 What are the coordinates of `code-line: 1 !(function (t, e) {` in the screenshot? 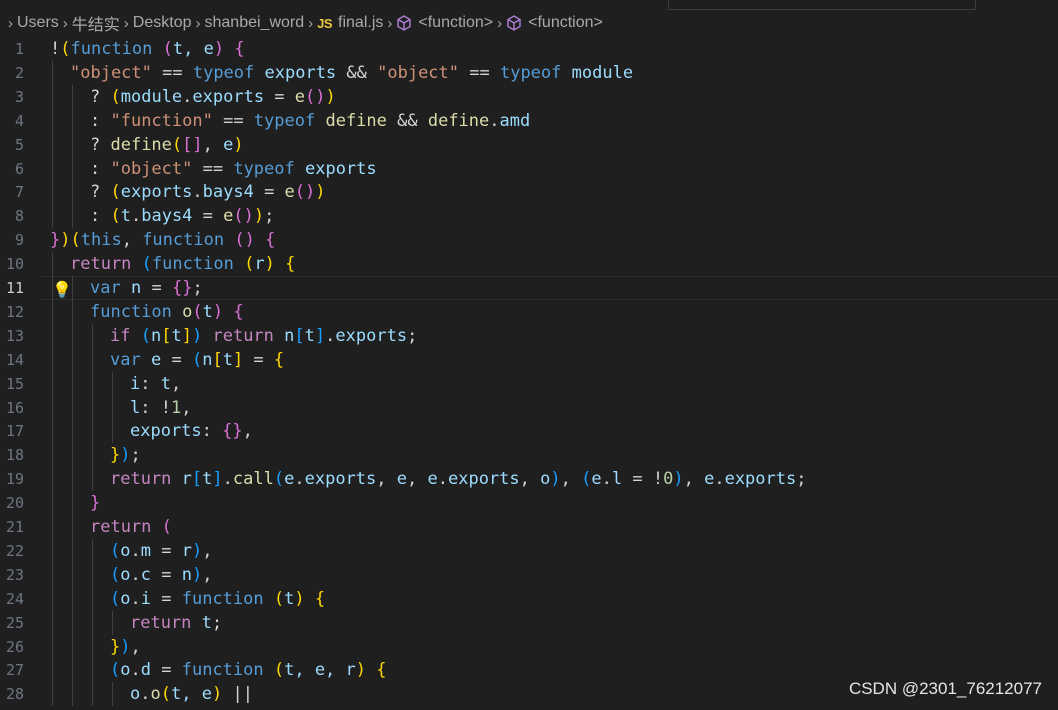 It's located at (529, 49).